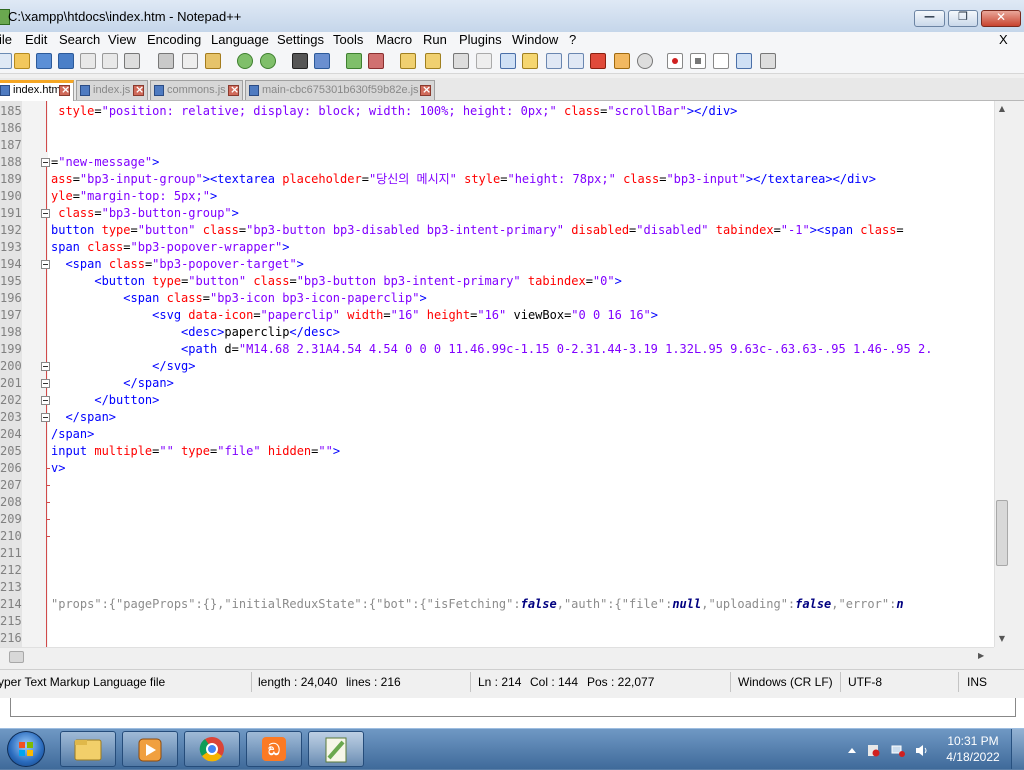 This screenshot has height=770, width=1024. What do you see at coordinates (1017, 749) in the screenshot?
I see `show-desktop-button` at bounding box center [1017, 749].